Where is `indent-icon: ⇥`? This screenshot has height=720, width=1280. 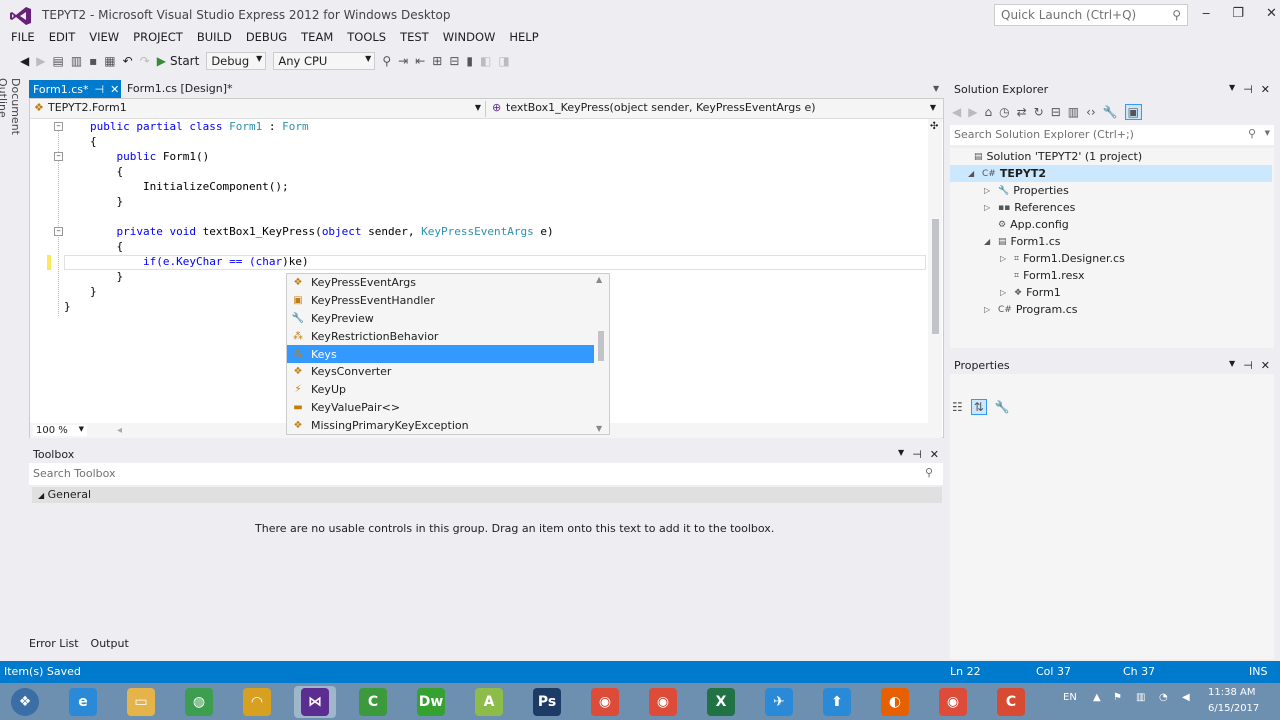
indent-icon: ⇥ is located at coordinates (403, 61).